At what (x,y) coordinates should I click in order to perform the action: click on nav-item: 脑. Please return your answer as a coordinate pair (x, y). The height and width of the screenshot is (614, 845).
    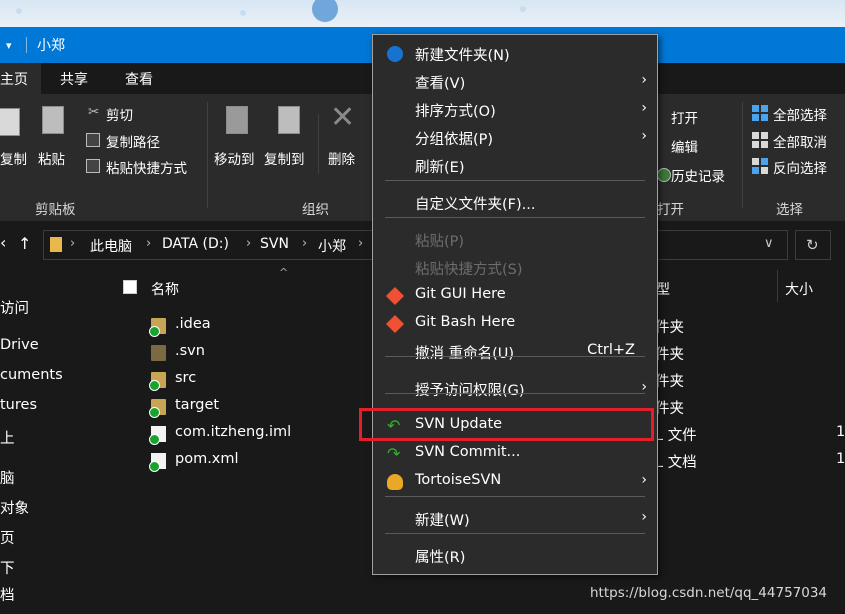
    Looking at the image, I should click on (7, 477).